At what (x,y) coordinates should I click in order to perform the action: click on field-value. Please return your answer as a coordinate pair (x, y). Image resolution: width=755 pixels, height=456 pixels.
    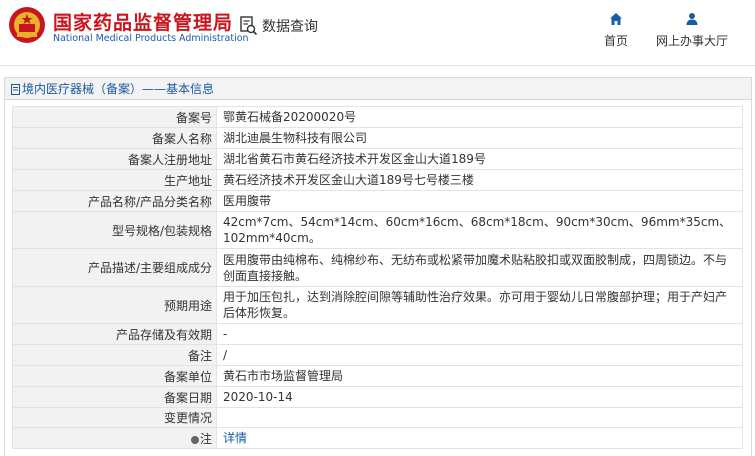
    Looking at the image, I should click on (479, 417).